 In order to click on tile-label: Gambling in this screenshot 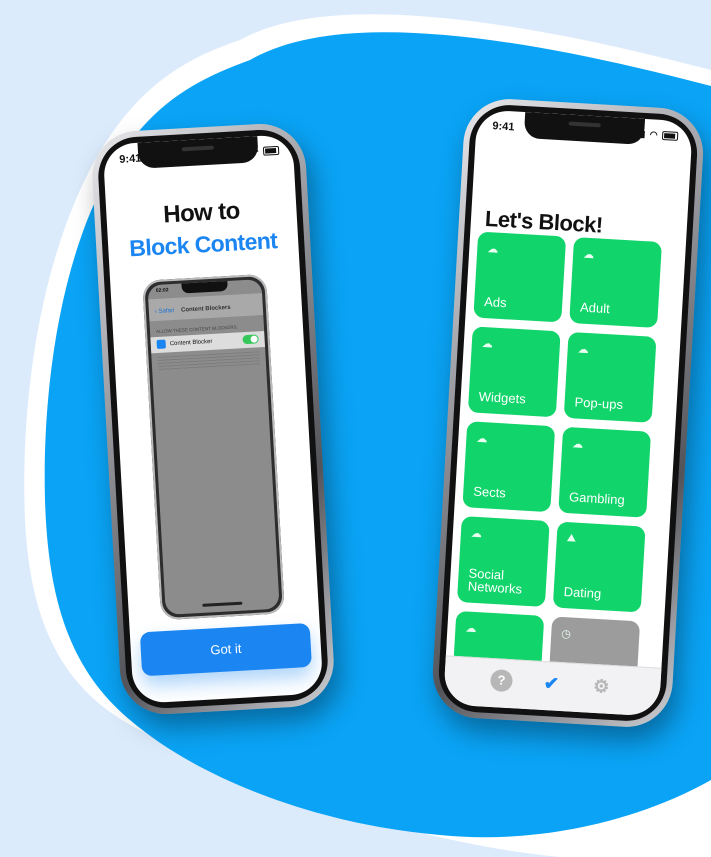, I will do `click(597, 498)`.